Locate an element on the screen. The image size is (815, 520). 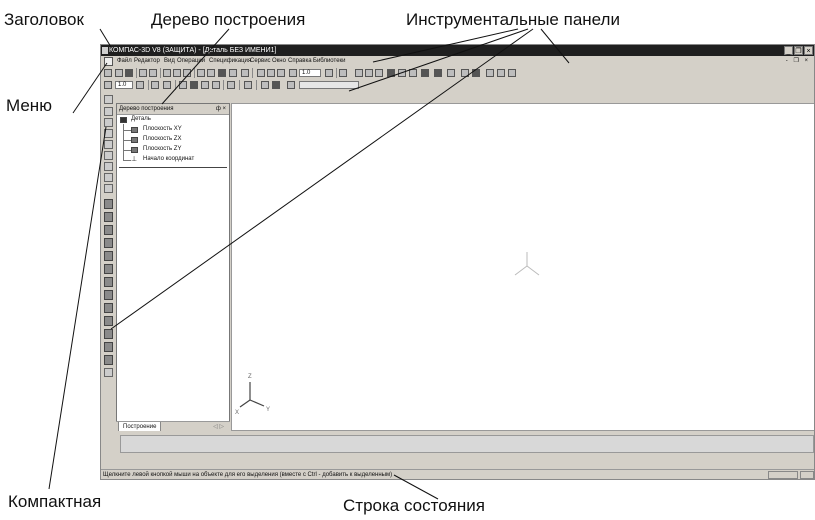
leader-compact is located at coordinates (77, 308).